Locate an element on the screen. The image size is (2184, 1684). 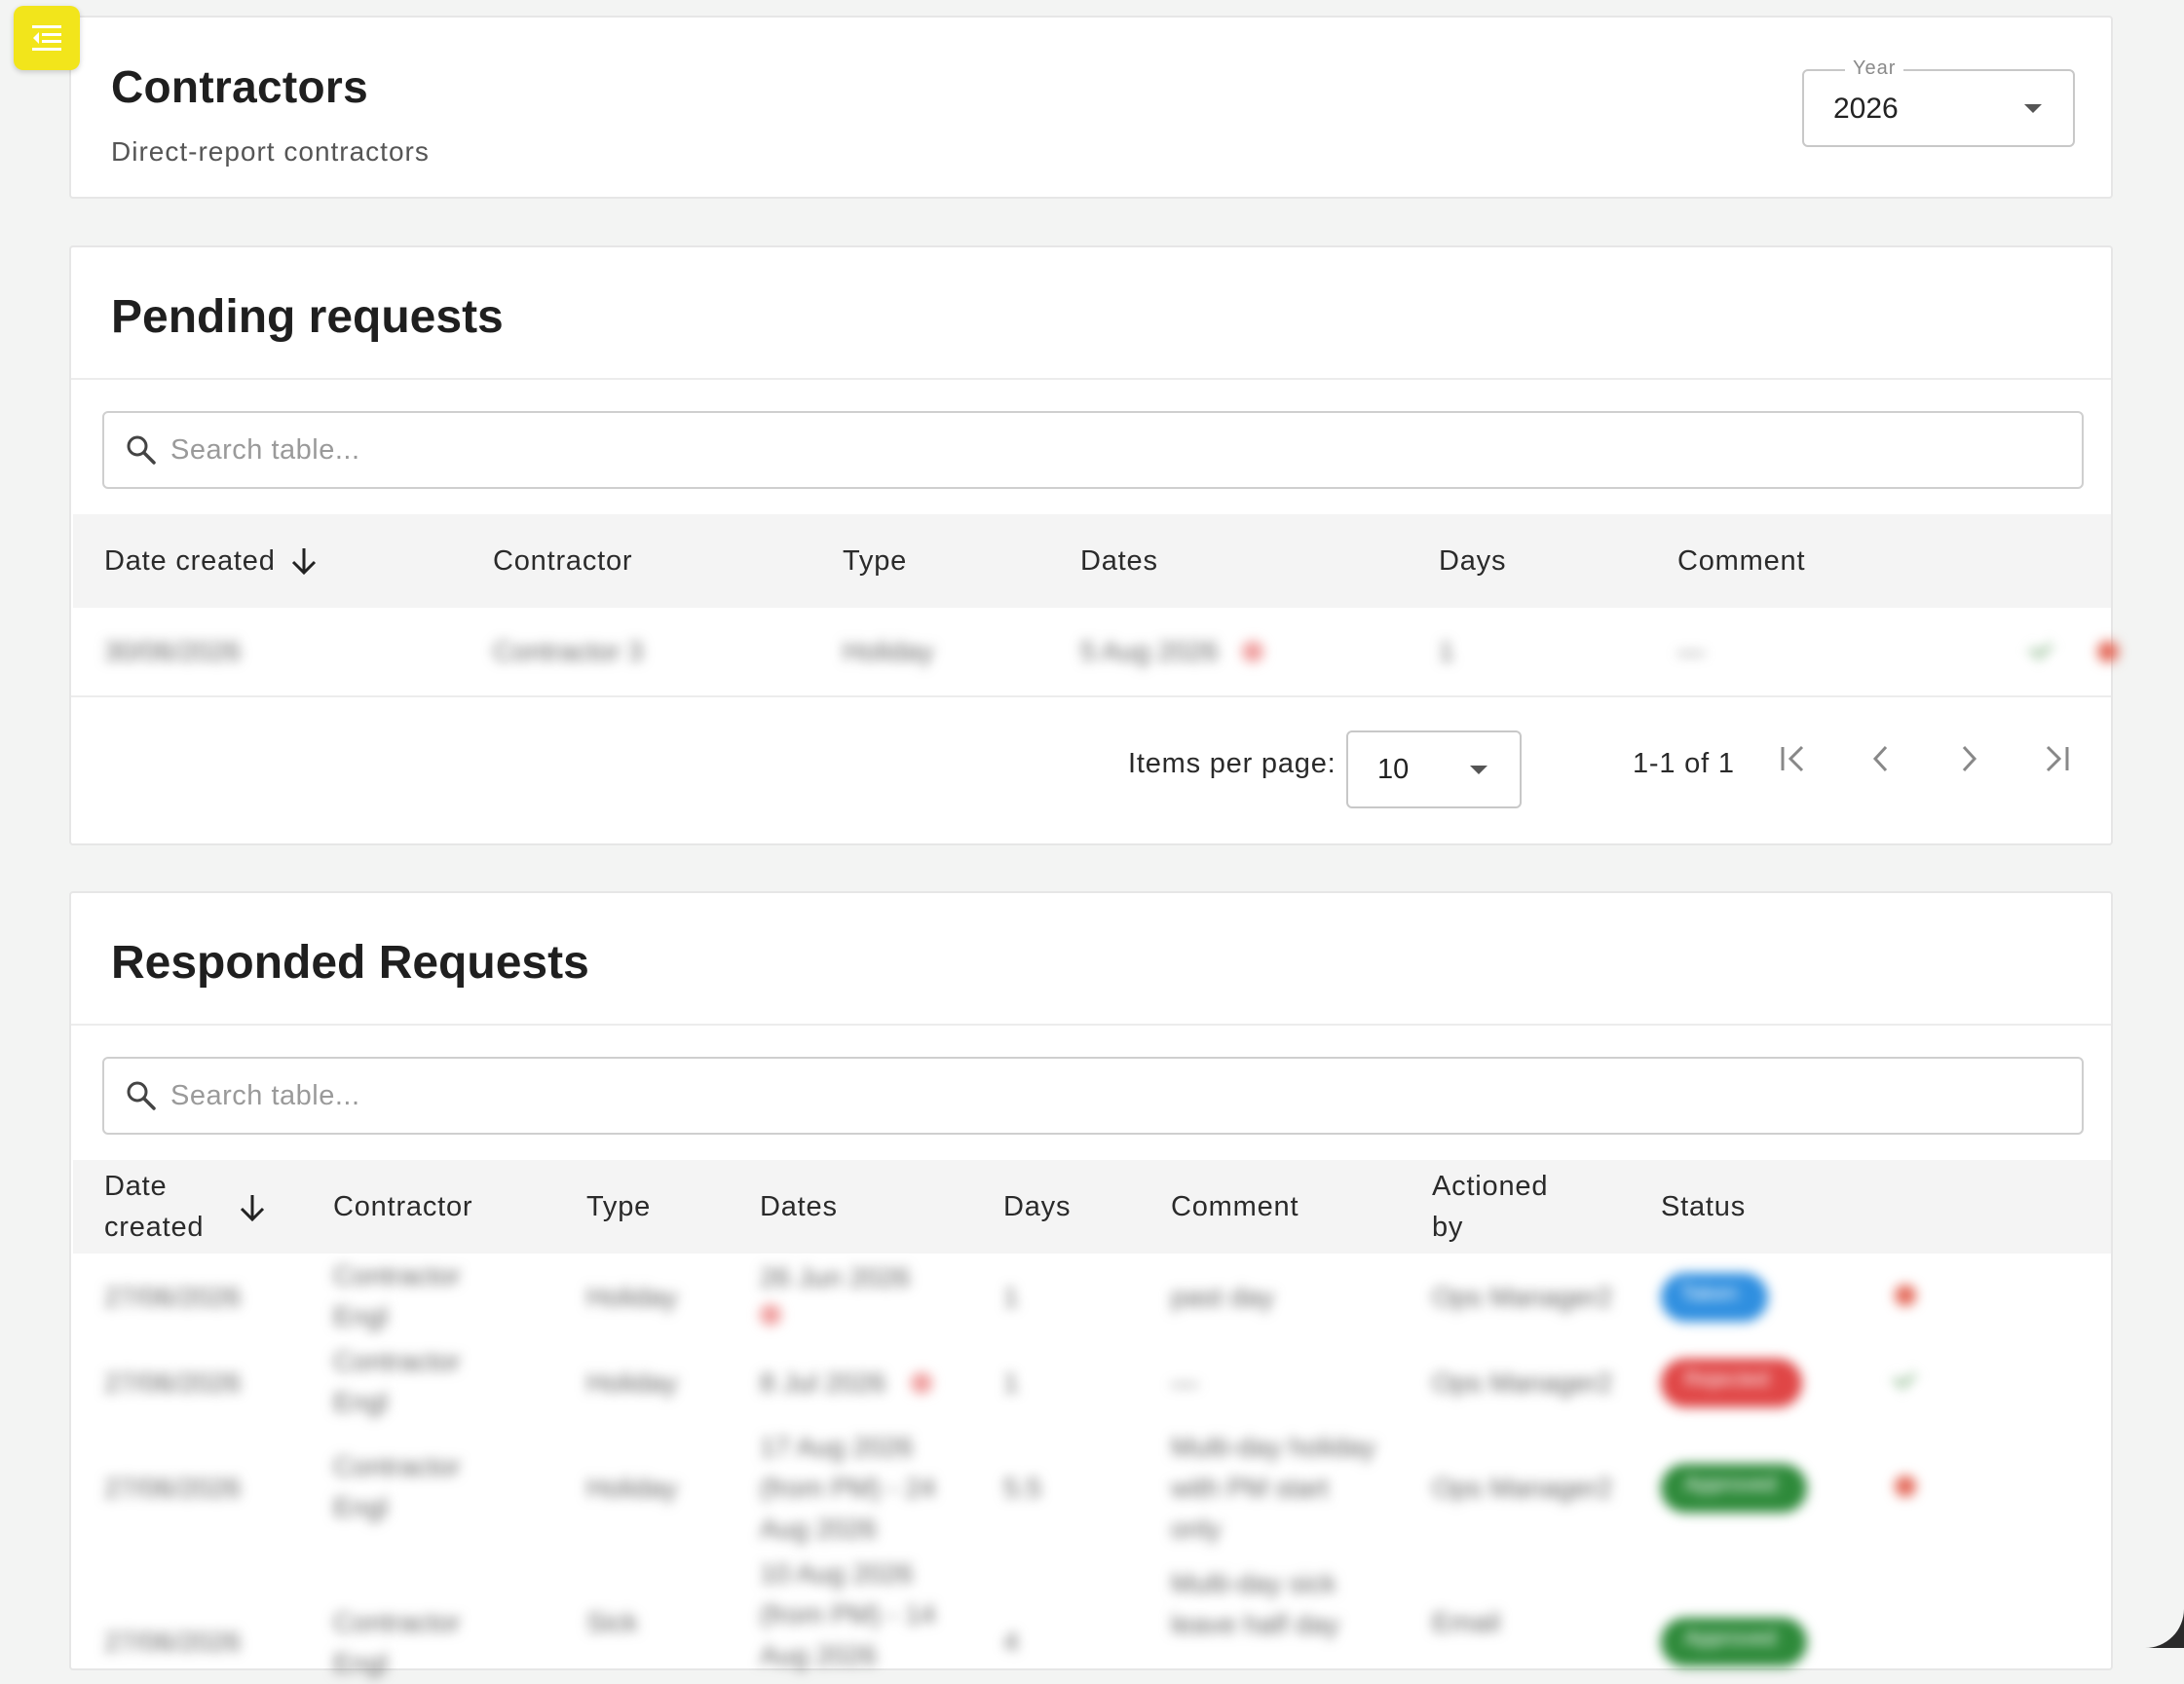
next-page-button is located at coordinates (1968, 758).